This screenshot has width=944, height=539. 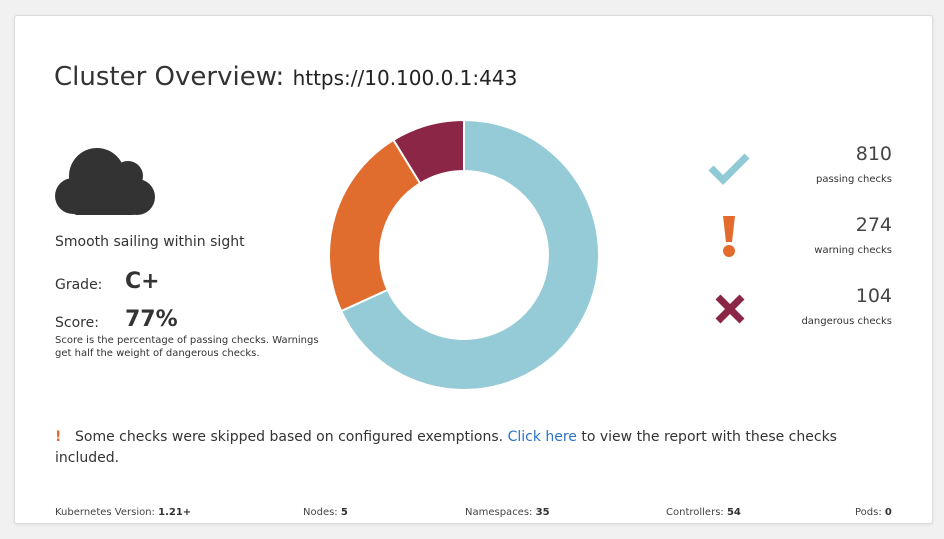 What do you see at coordinates (107, 512) in the screenshot?
I see `kubernetes-version-label: Kubernetes Version:` at bounding box center [107, 512].